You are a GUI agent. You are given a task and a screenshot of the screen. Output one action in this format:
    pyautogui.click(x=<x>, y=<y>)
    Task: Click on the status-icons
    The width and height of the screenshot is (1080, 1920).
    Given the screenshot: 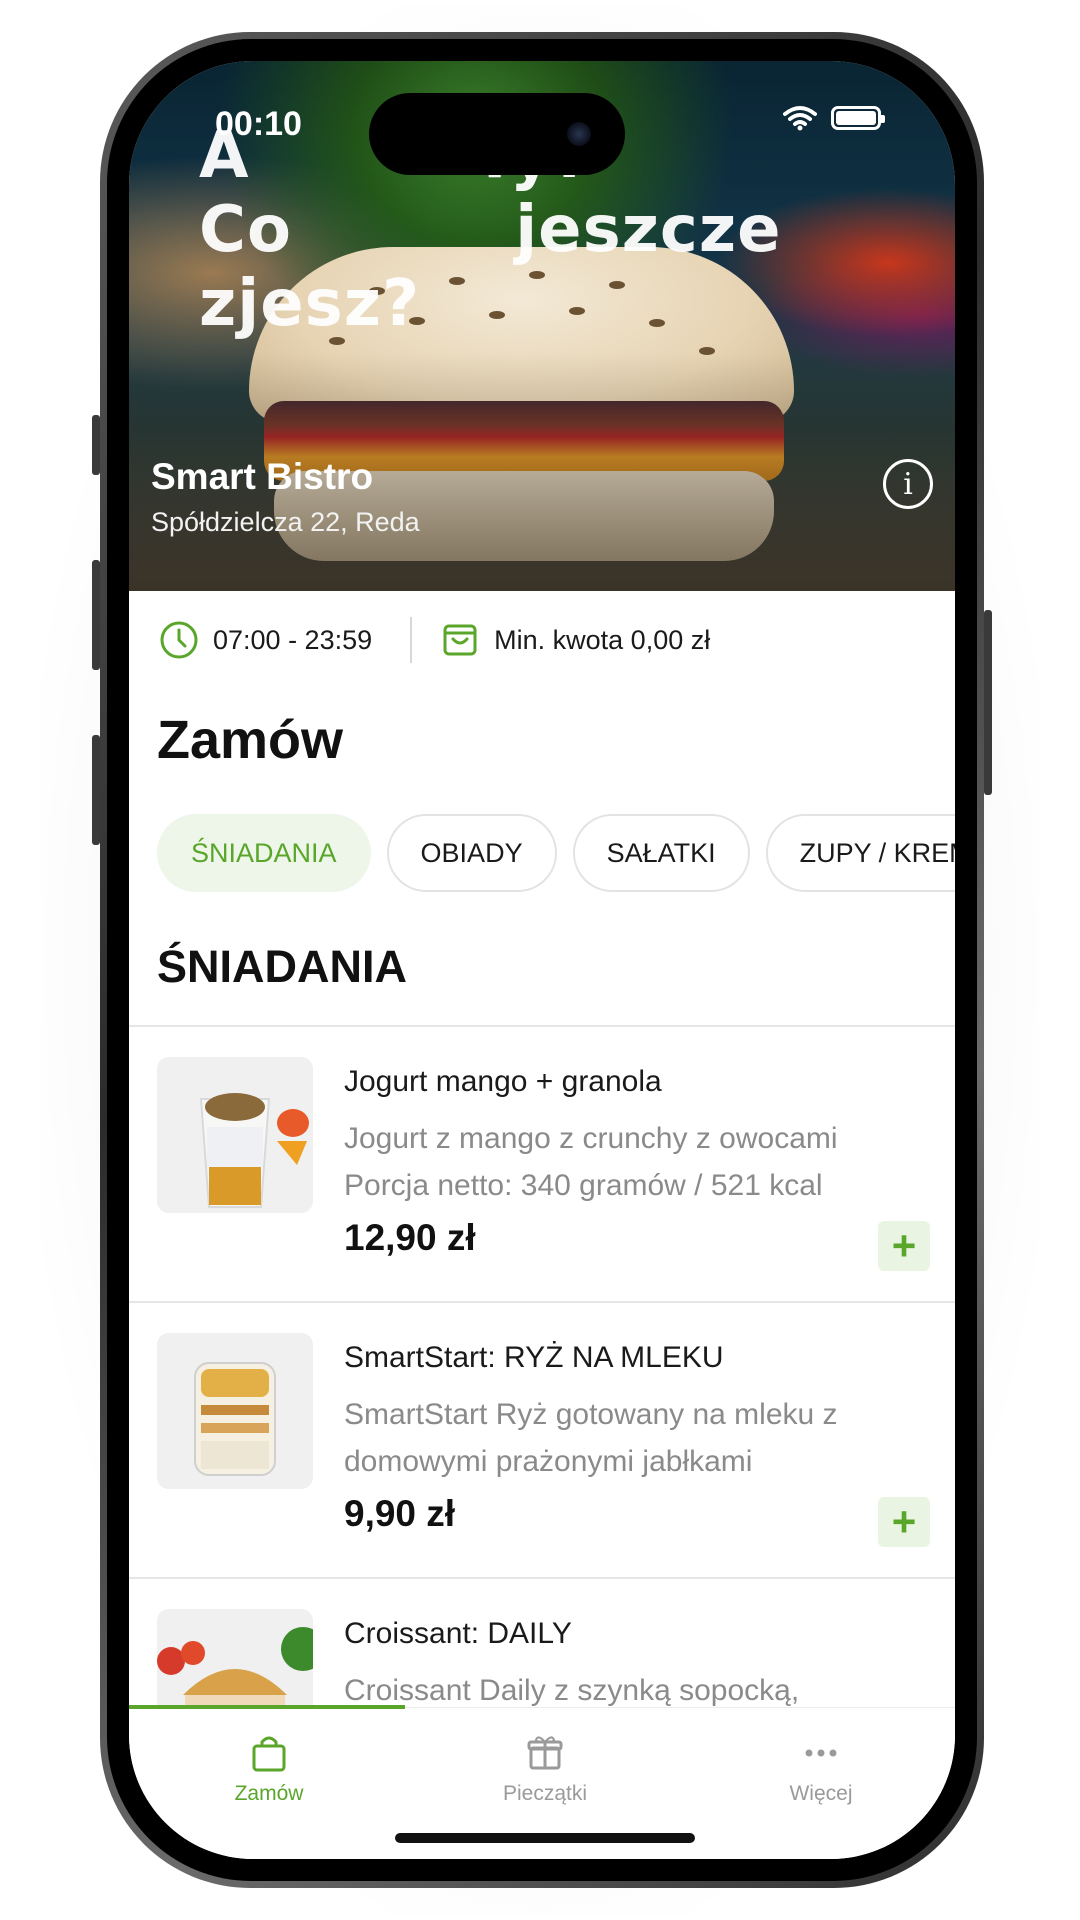 What is the action you would take?
    pyautogui.click(x=834, y=118)
    